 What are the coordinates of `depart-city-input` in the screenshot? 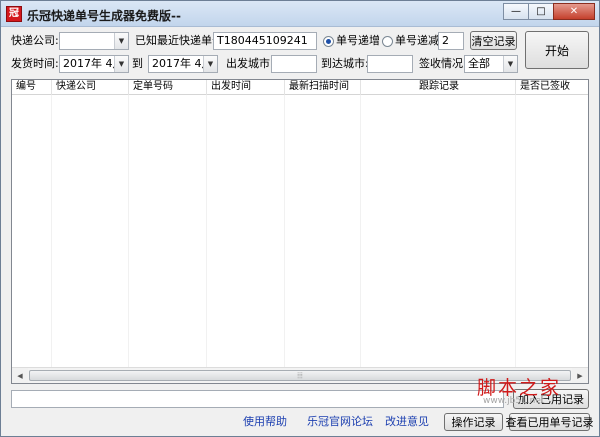 It's located at (294, 64).